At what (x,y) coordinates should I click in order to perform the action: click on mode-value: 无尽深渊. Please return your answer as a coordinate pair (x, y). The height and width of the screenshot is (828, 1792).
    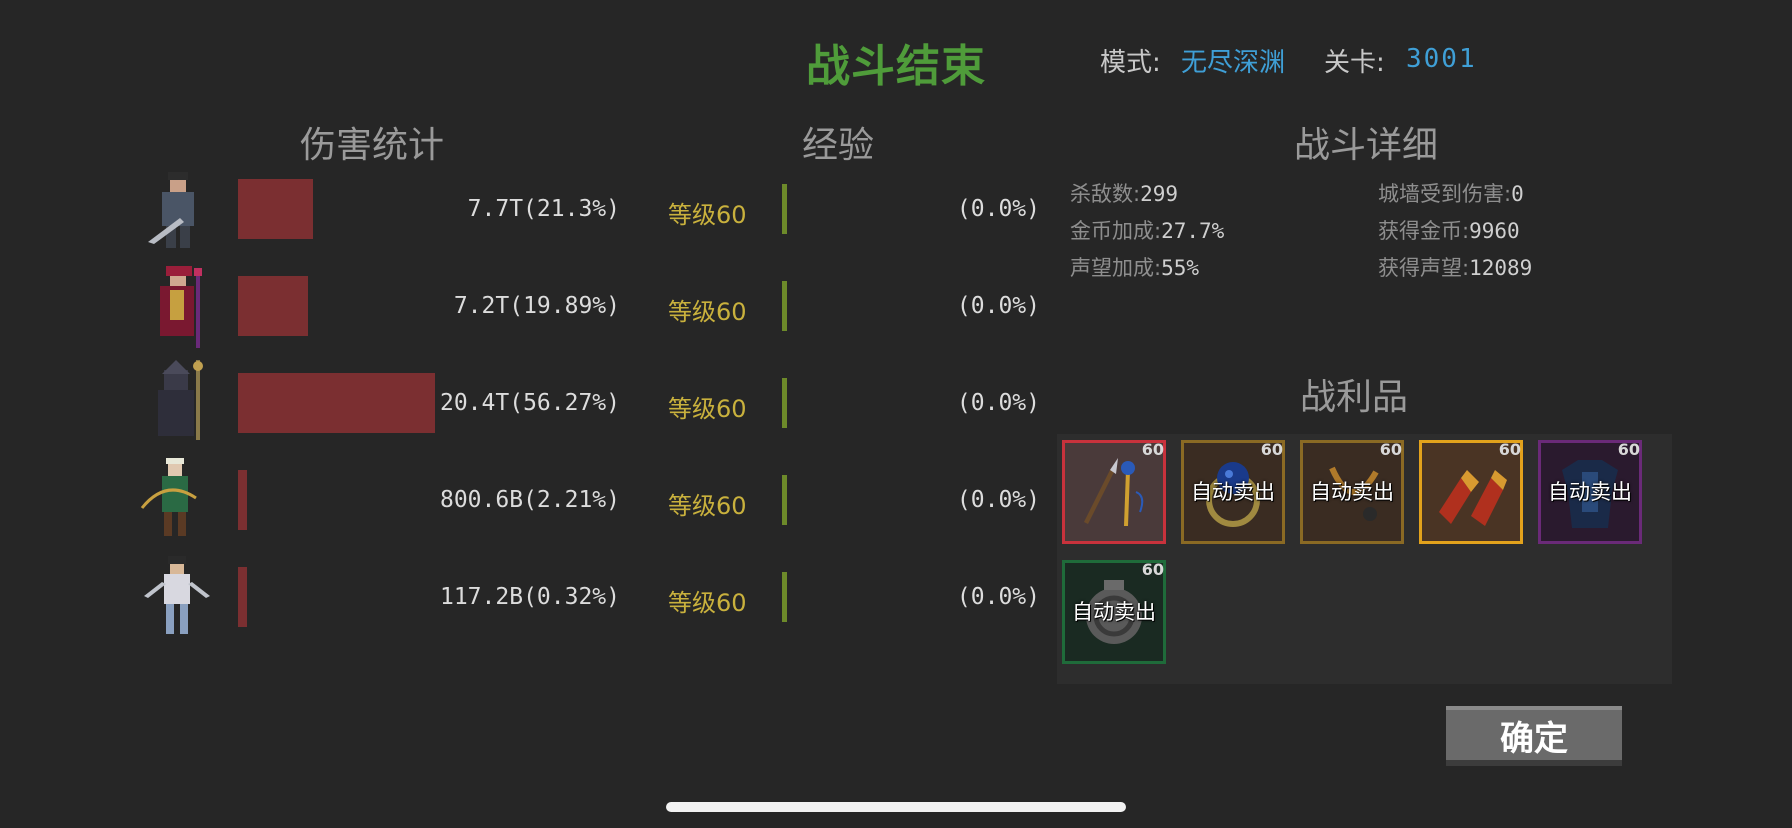
    Looking at the image, I should click on (1233, 63).